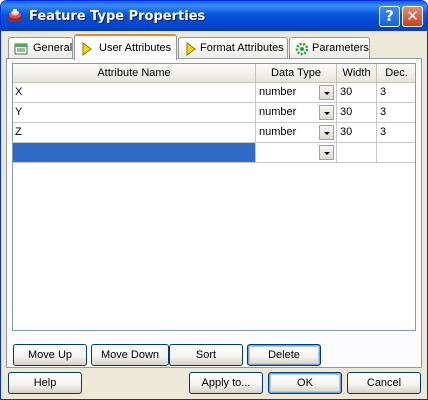 The width and height of the screenshot is (428, 400). What do you see at coordinates (135, 48) in the screenshot?
I see `tab-label: User Attributes` at bounding box center [135, 48].